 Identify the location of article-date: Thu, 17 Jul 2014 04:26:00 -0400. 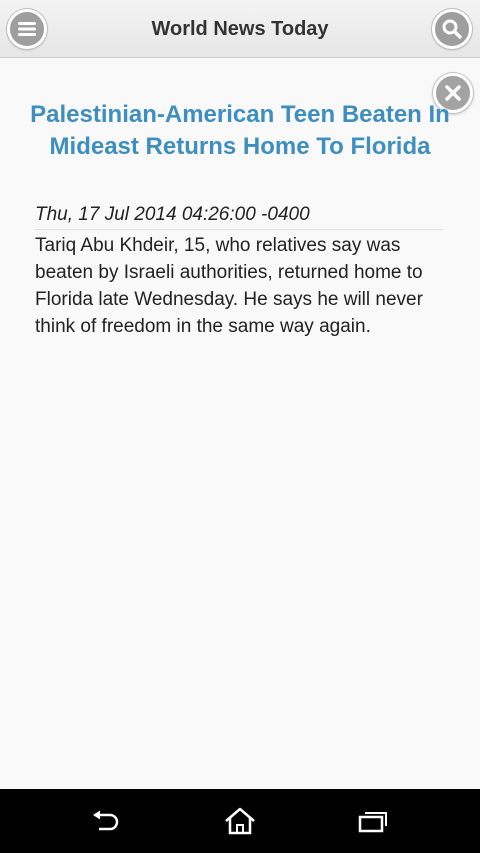
(239, 217).